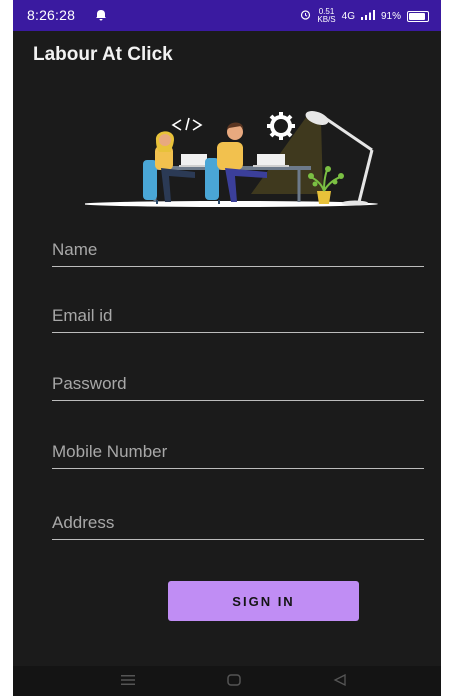 The image size is (454, 696). I want to click on network-type: 4G, so click(348, 16).